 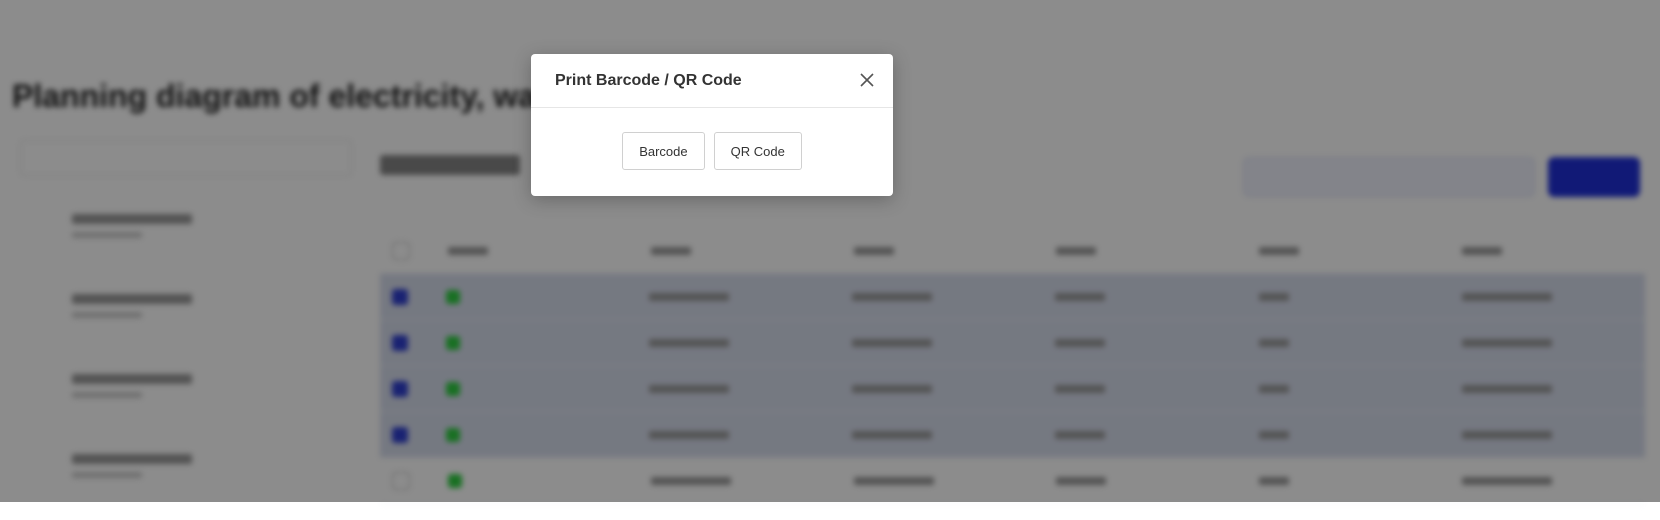 What do you see at coordinates (663, 151) in the screenshot?
I see `barcode-button: Barcode` at bounding box center [663, 151].